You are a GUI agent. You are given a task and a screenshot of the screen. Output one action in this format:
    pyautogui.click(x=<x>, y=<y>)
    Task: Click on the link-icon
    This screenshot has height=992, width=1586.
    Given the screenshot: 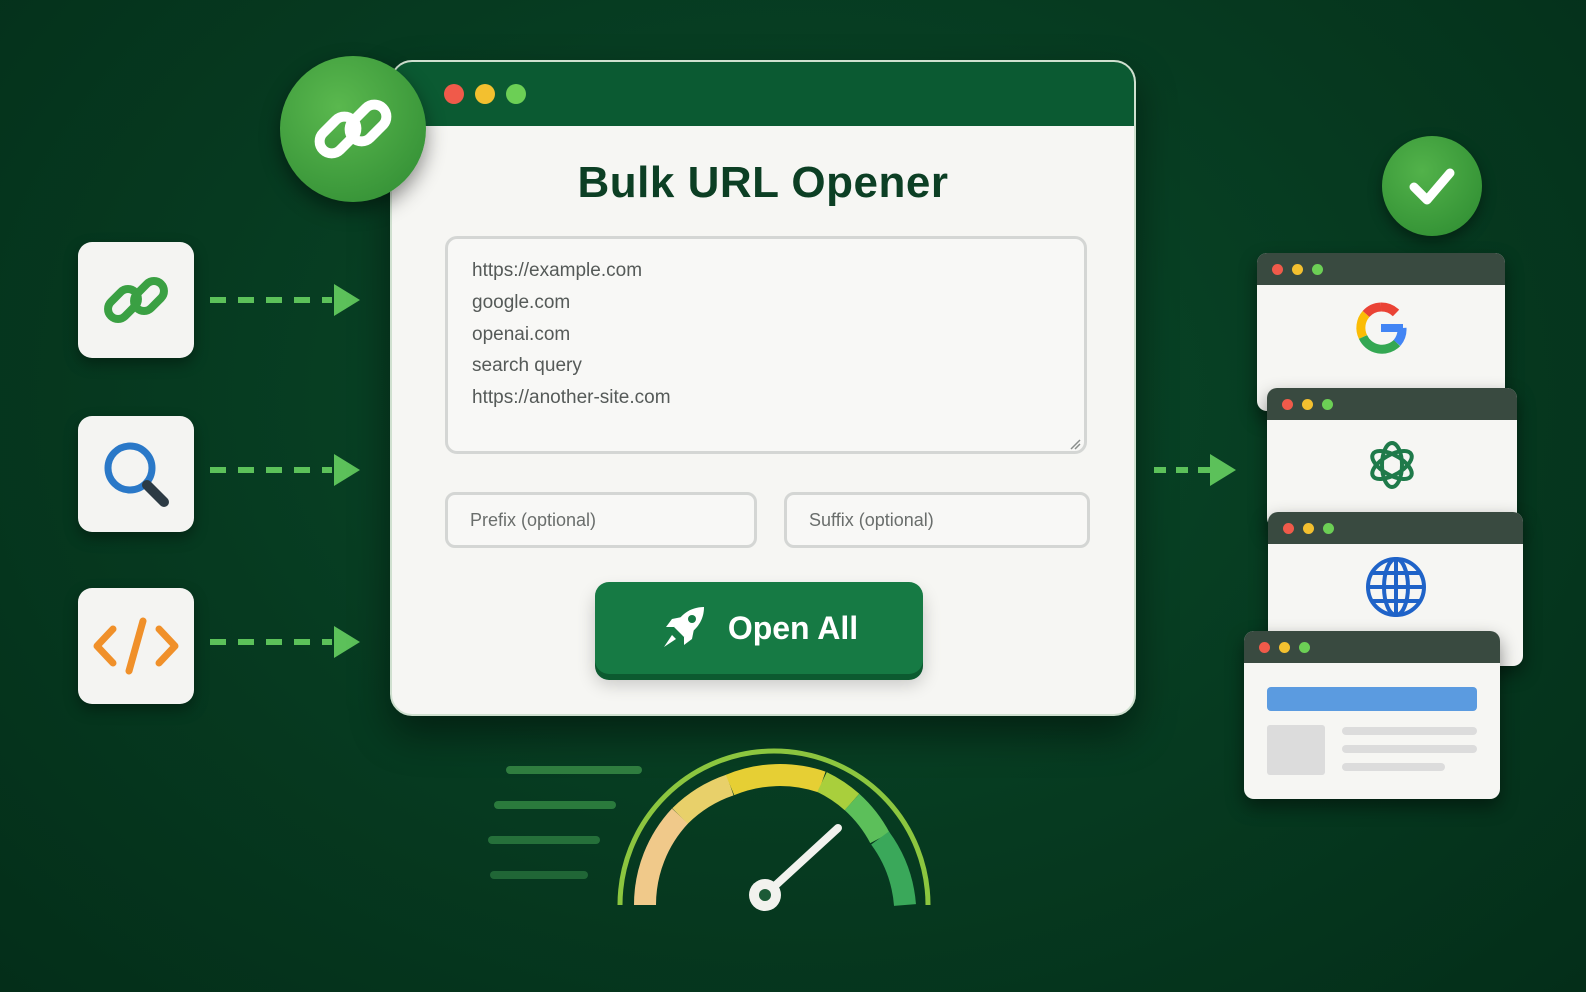 What is the action you would take?
    pyautogui.click(x=136, y=300)
    